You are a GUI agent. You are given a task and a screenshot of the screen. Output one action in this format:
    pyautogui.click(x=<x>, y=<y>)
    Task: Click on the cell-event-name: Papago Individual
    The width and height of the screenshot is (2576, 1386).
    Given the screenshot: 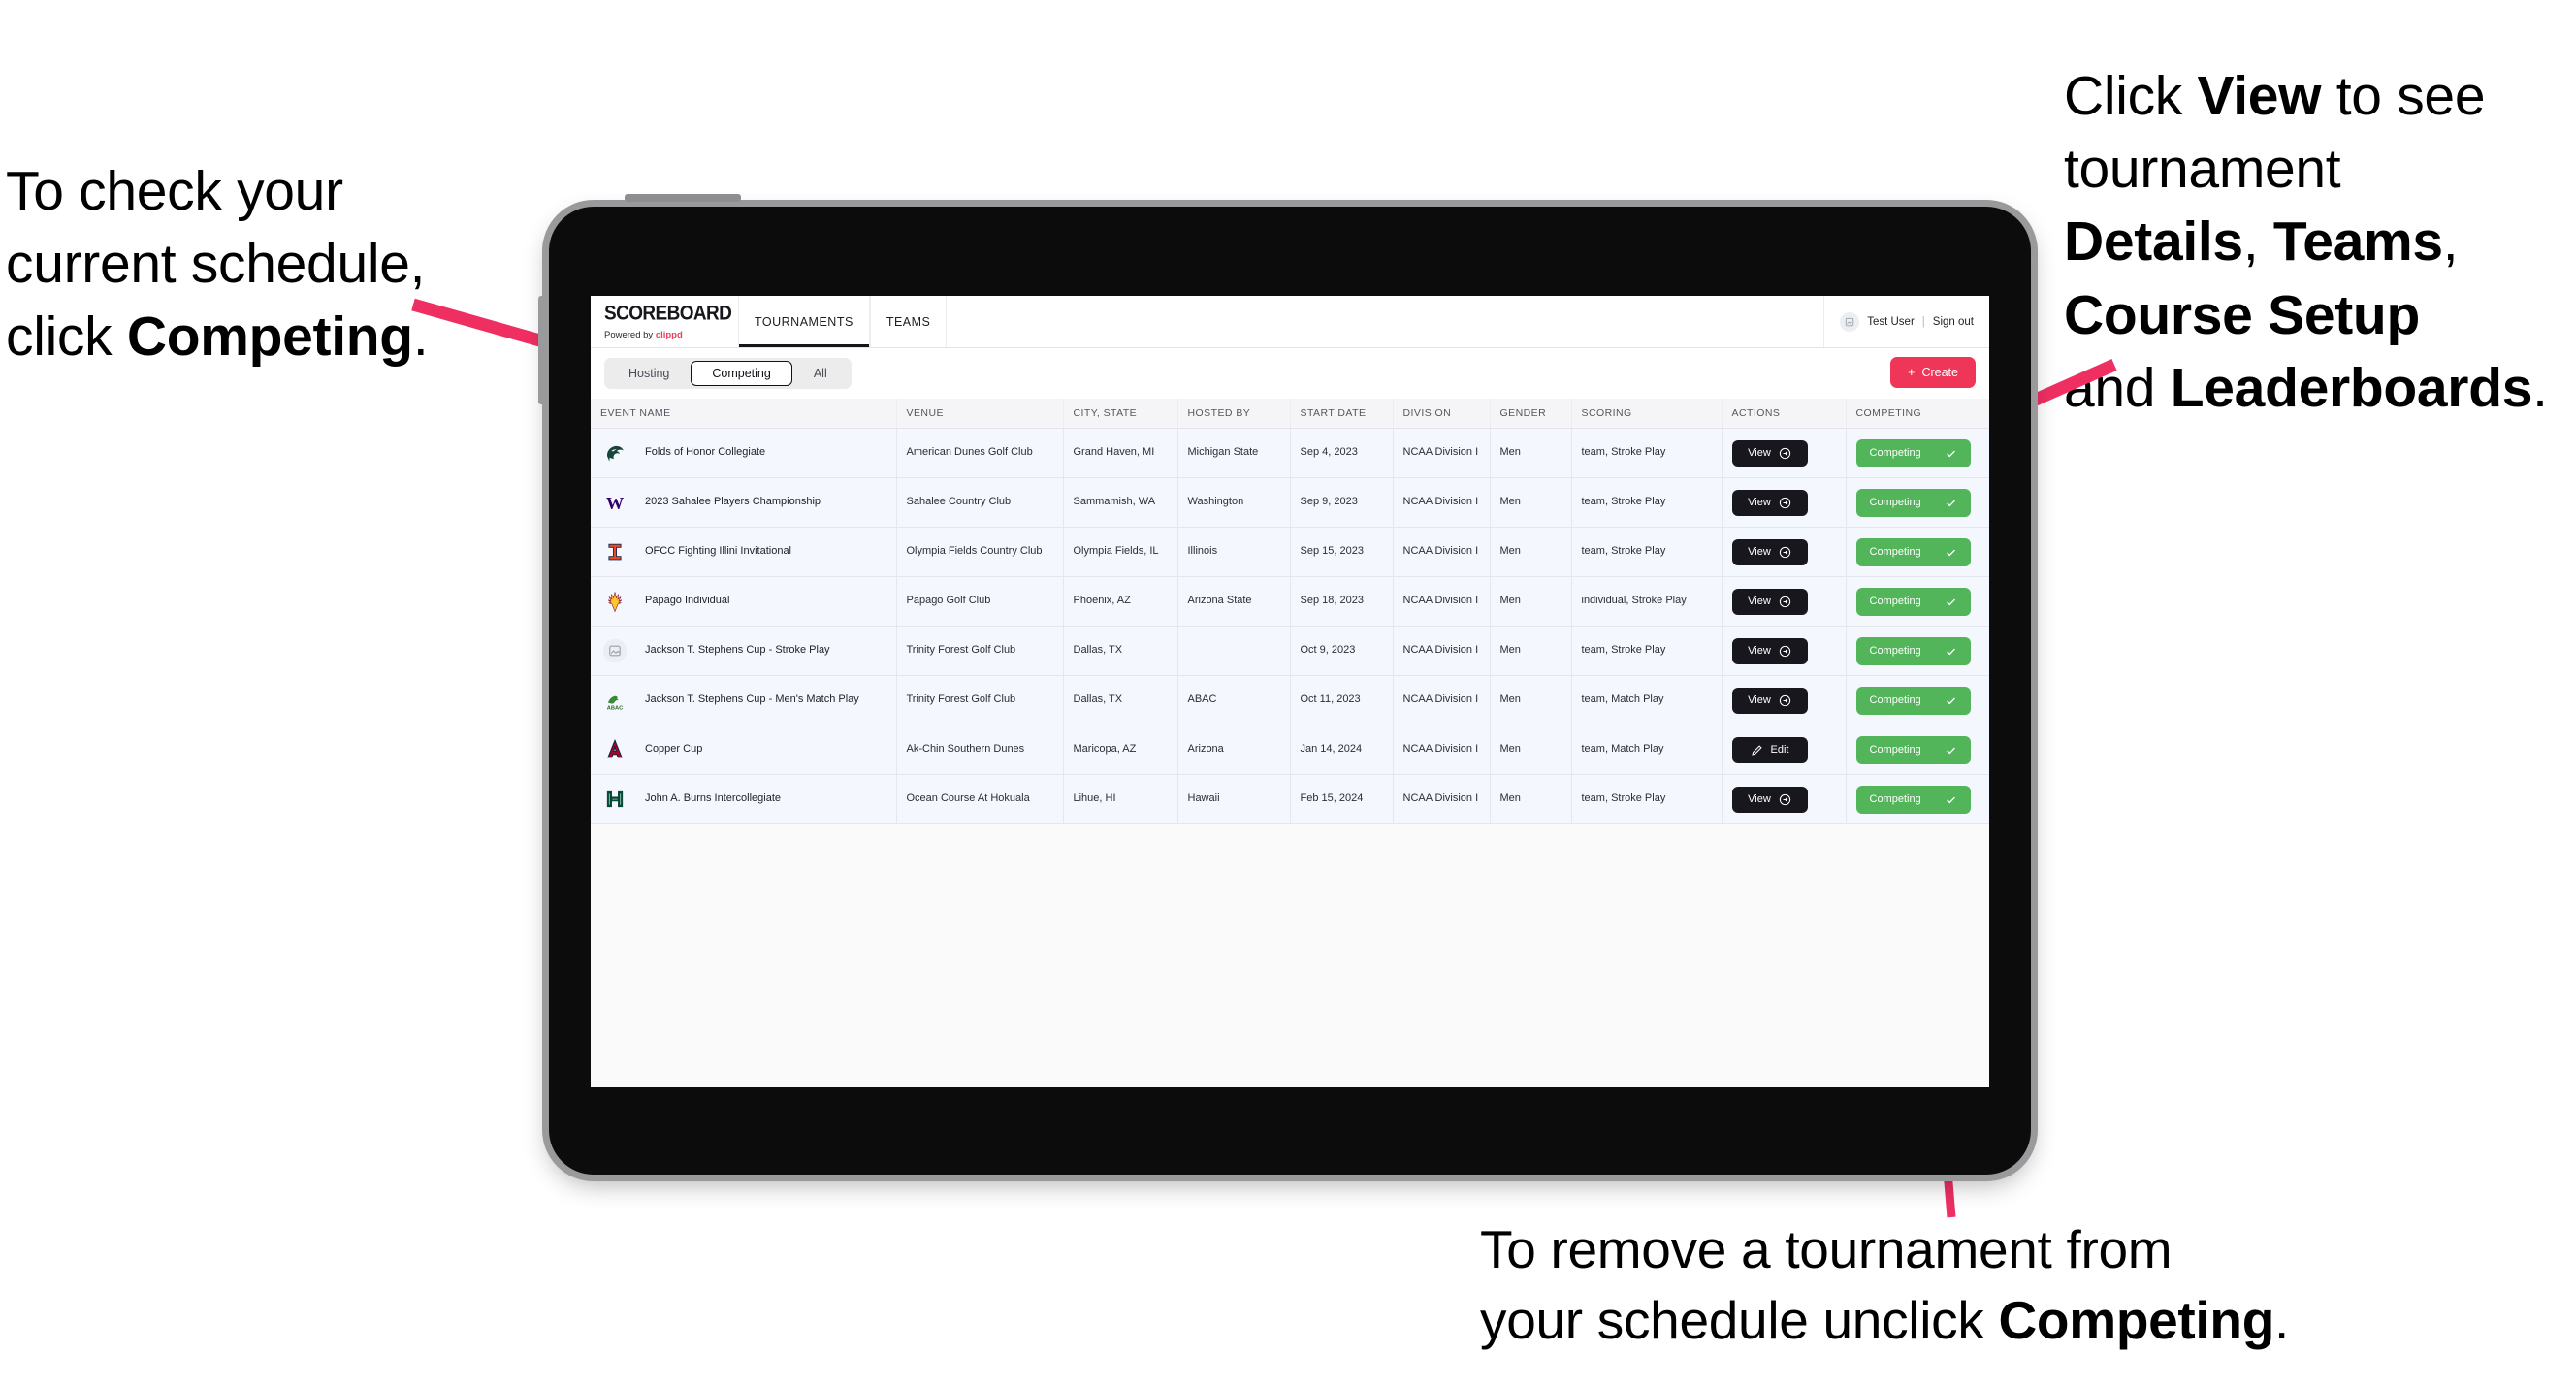 What is the action you would take?
    pyautogui.click(x=744, y=601)
    